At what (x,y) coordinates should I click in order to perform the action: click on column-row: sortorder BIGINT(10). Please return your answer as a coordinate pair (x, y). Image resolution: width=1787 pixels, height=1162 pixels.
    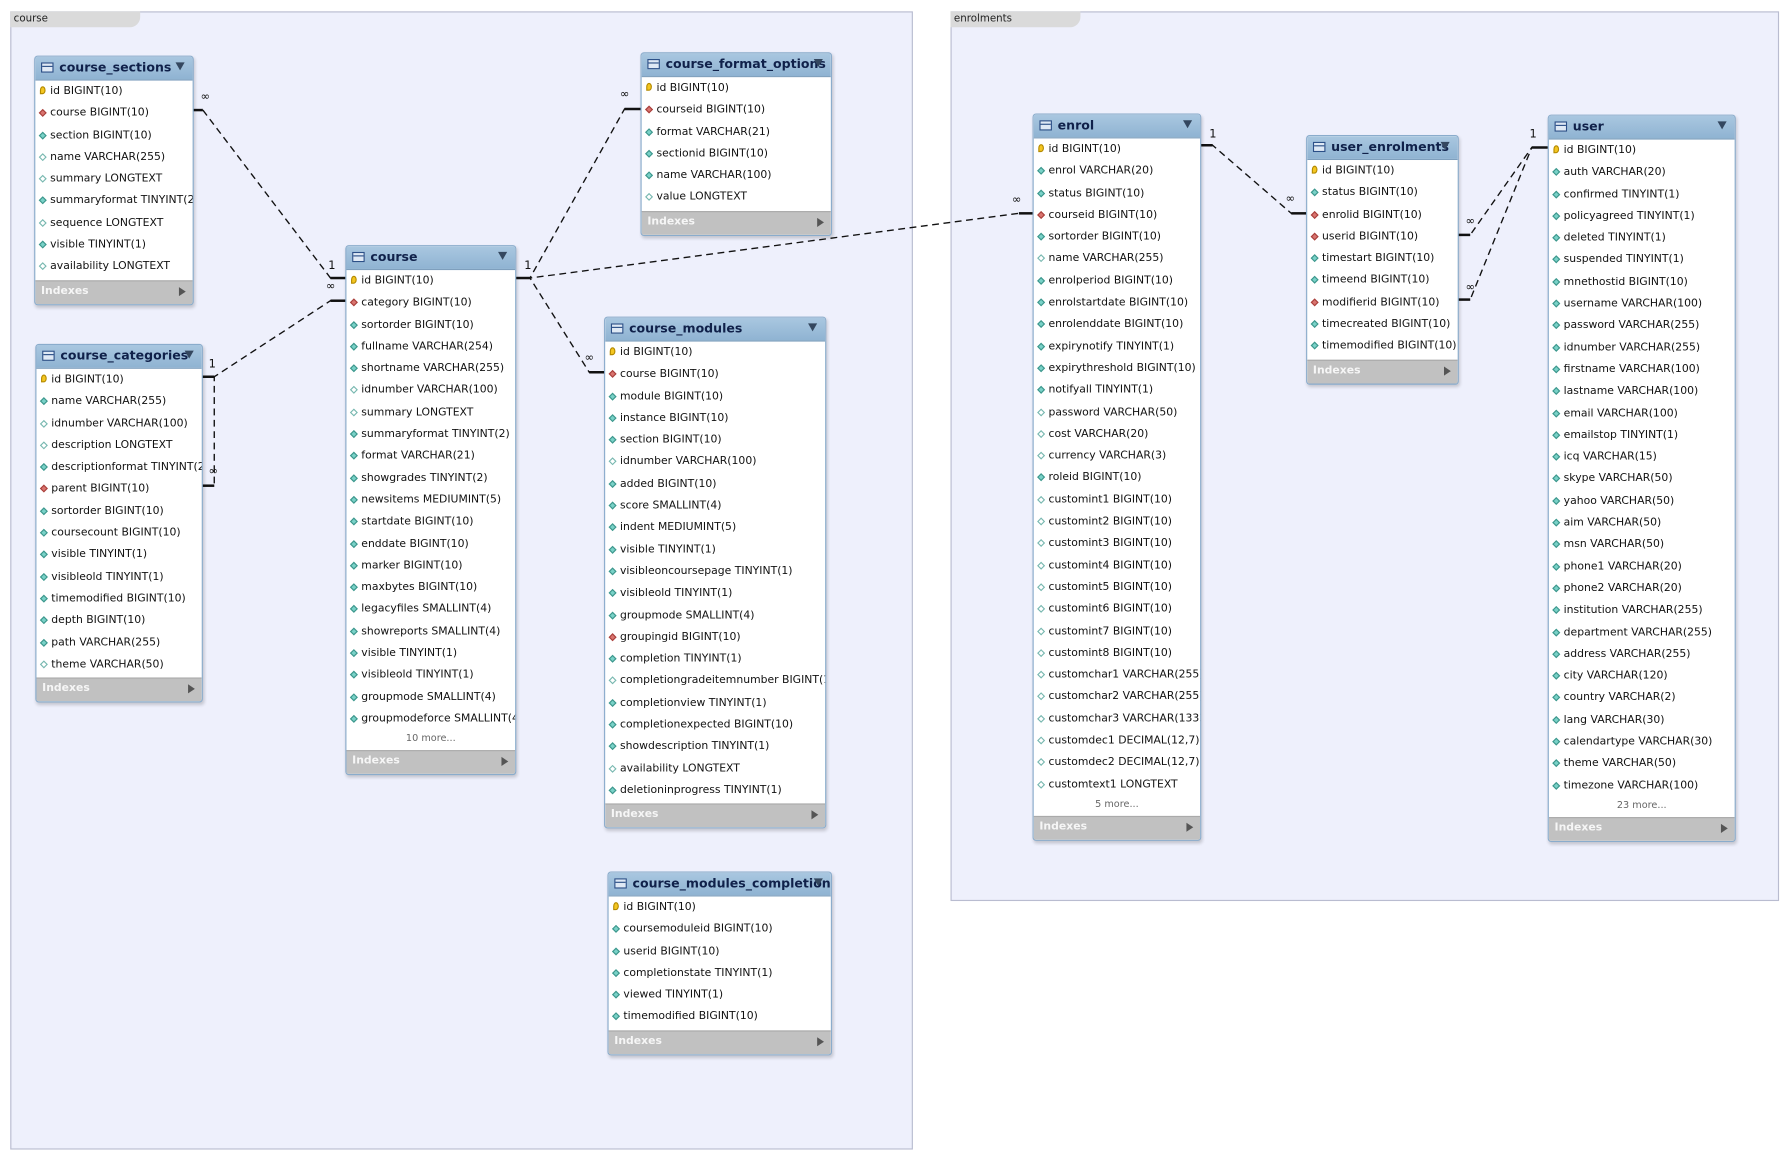
    Looking at the image, I should click on (430, 325).